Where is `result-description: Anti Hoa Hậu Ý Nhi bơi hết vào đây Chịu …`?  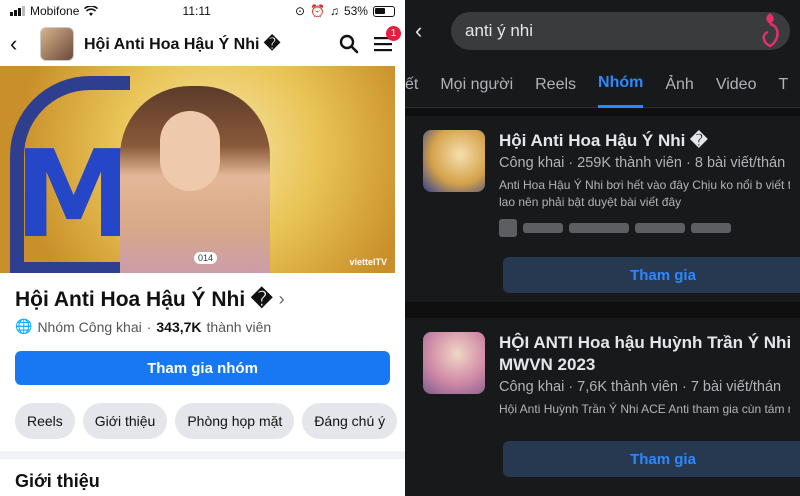
result-description: Anti Hoa Hậu Ý Nhi bơi hết vào đây Chịu … is located at coordinates (644, 193).